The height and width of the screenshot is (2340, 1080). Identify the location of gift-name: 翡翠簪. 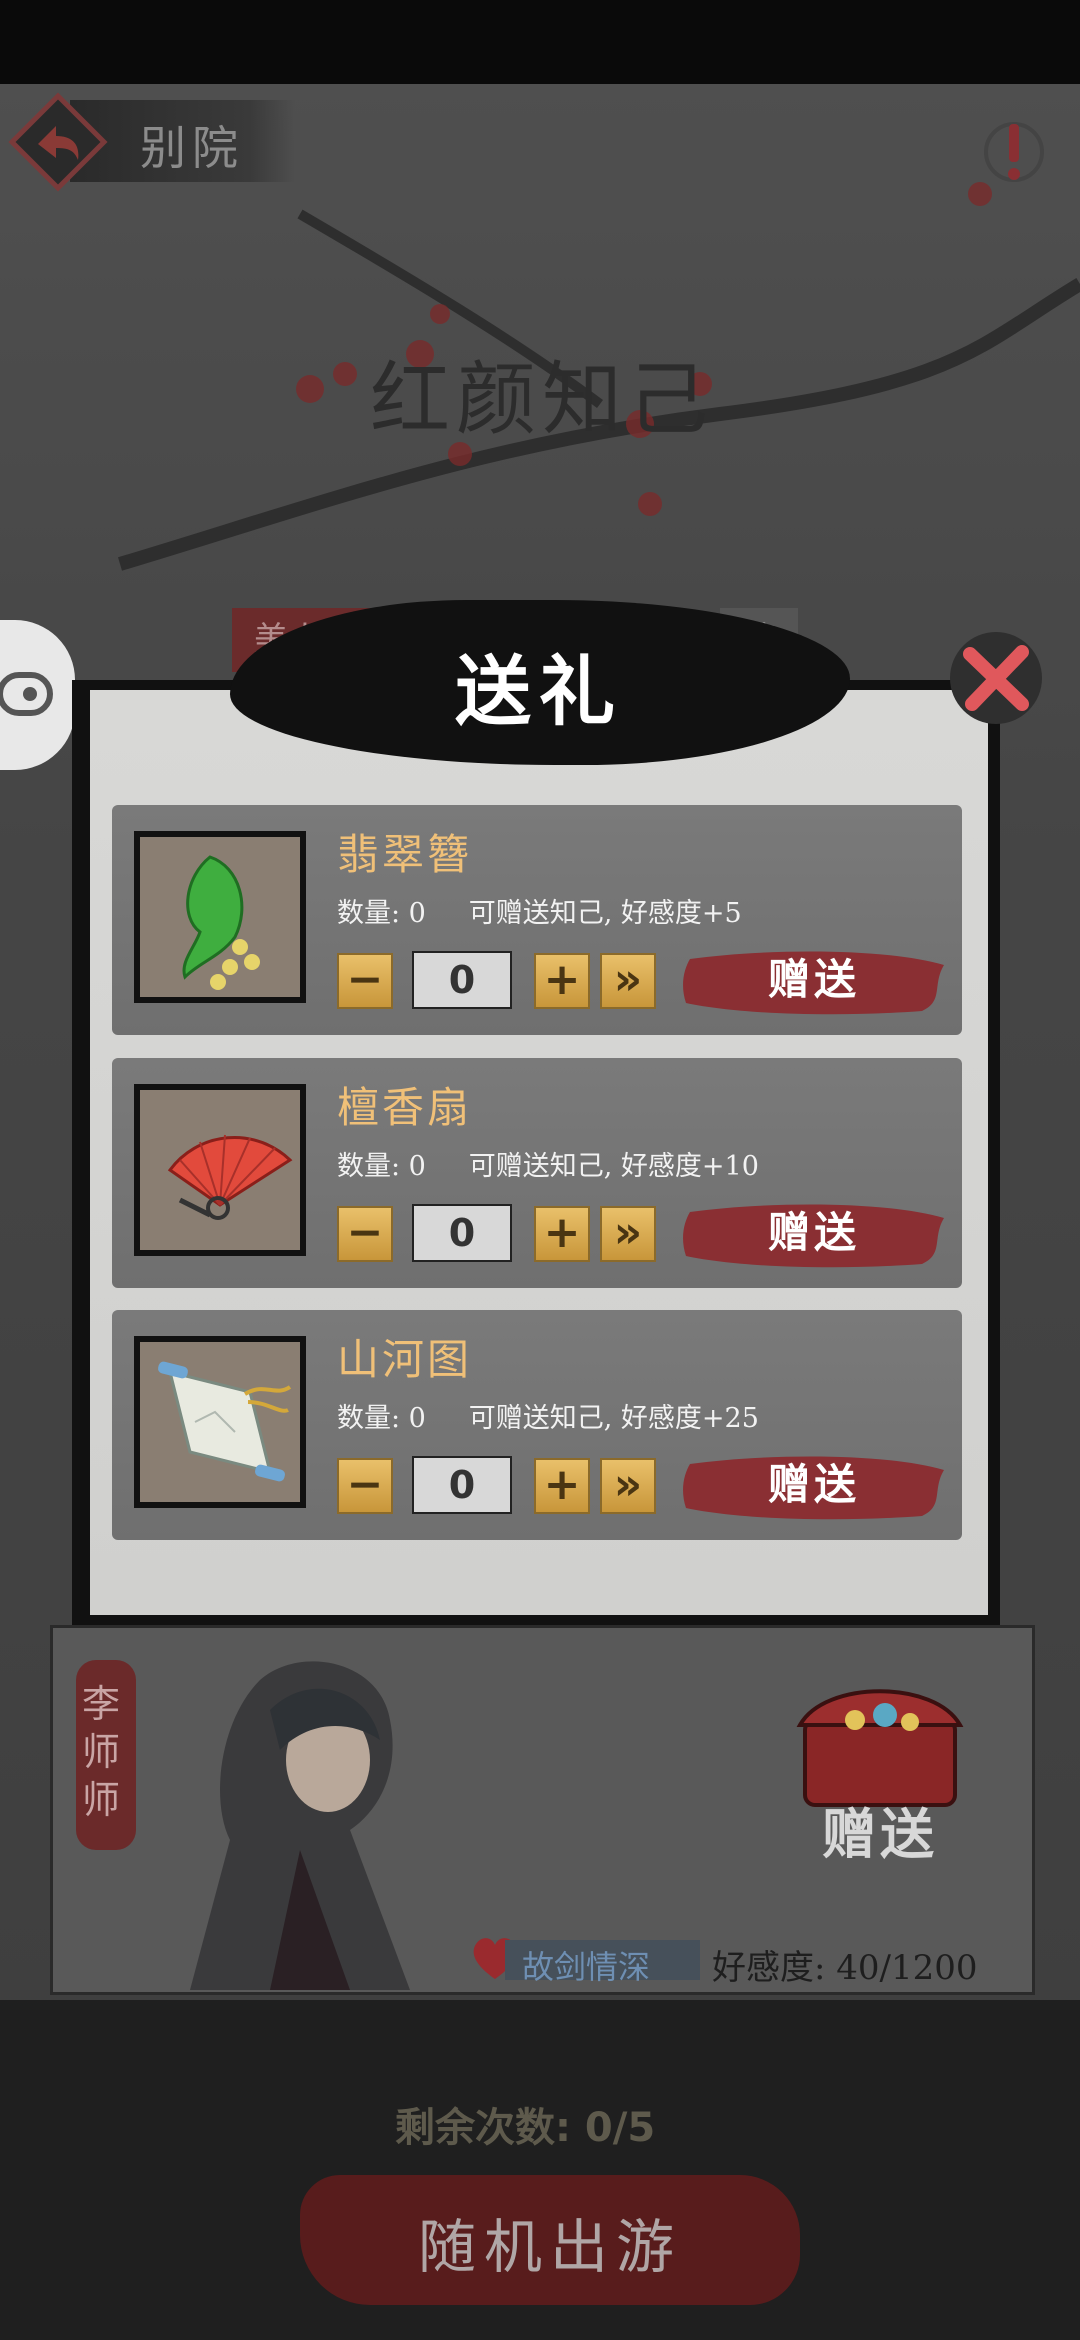
(405, 854).